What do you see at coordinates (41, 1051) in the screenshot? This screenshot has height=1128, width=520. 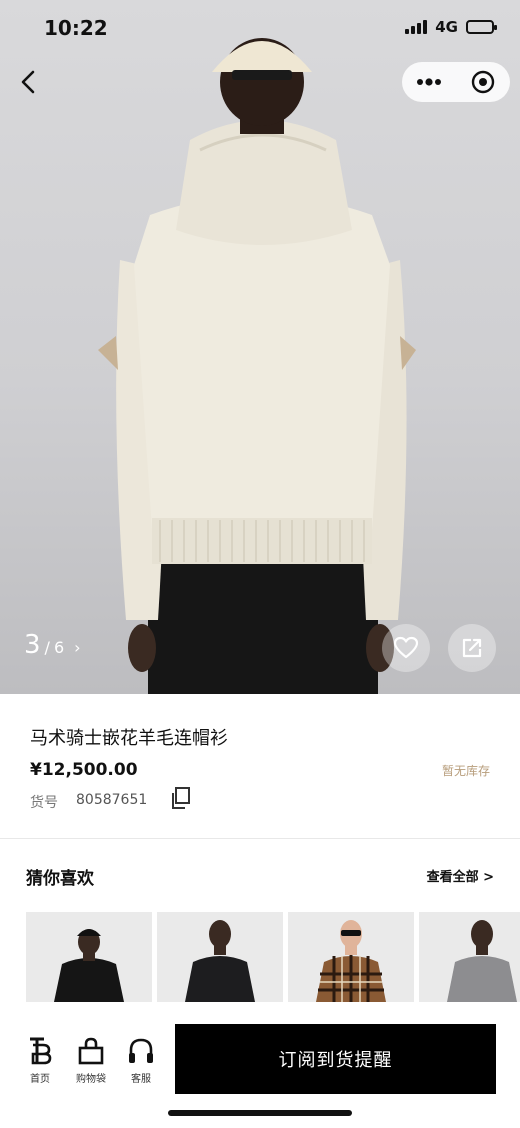 I see `brand-logo-icon` at bounding box center [41, 1051].